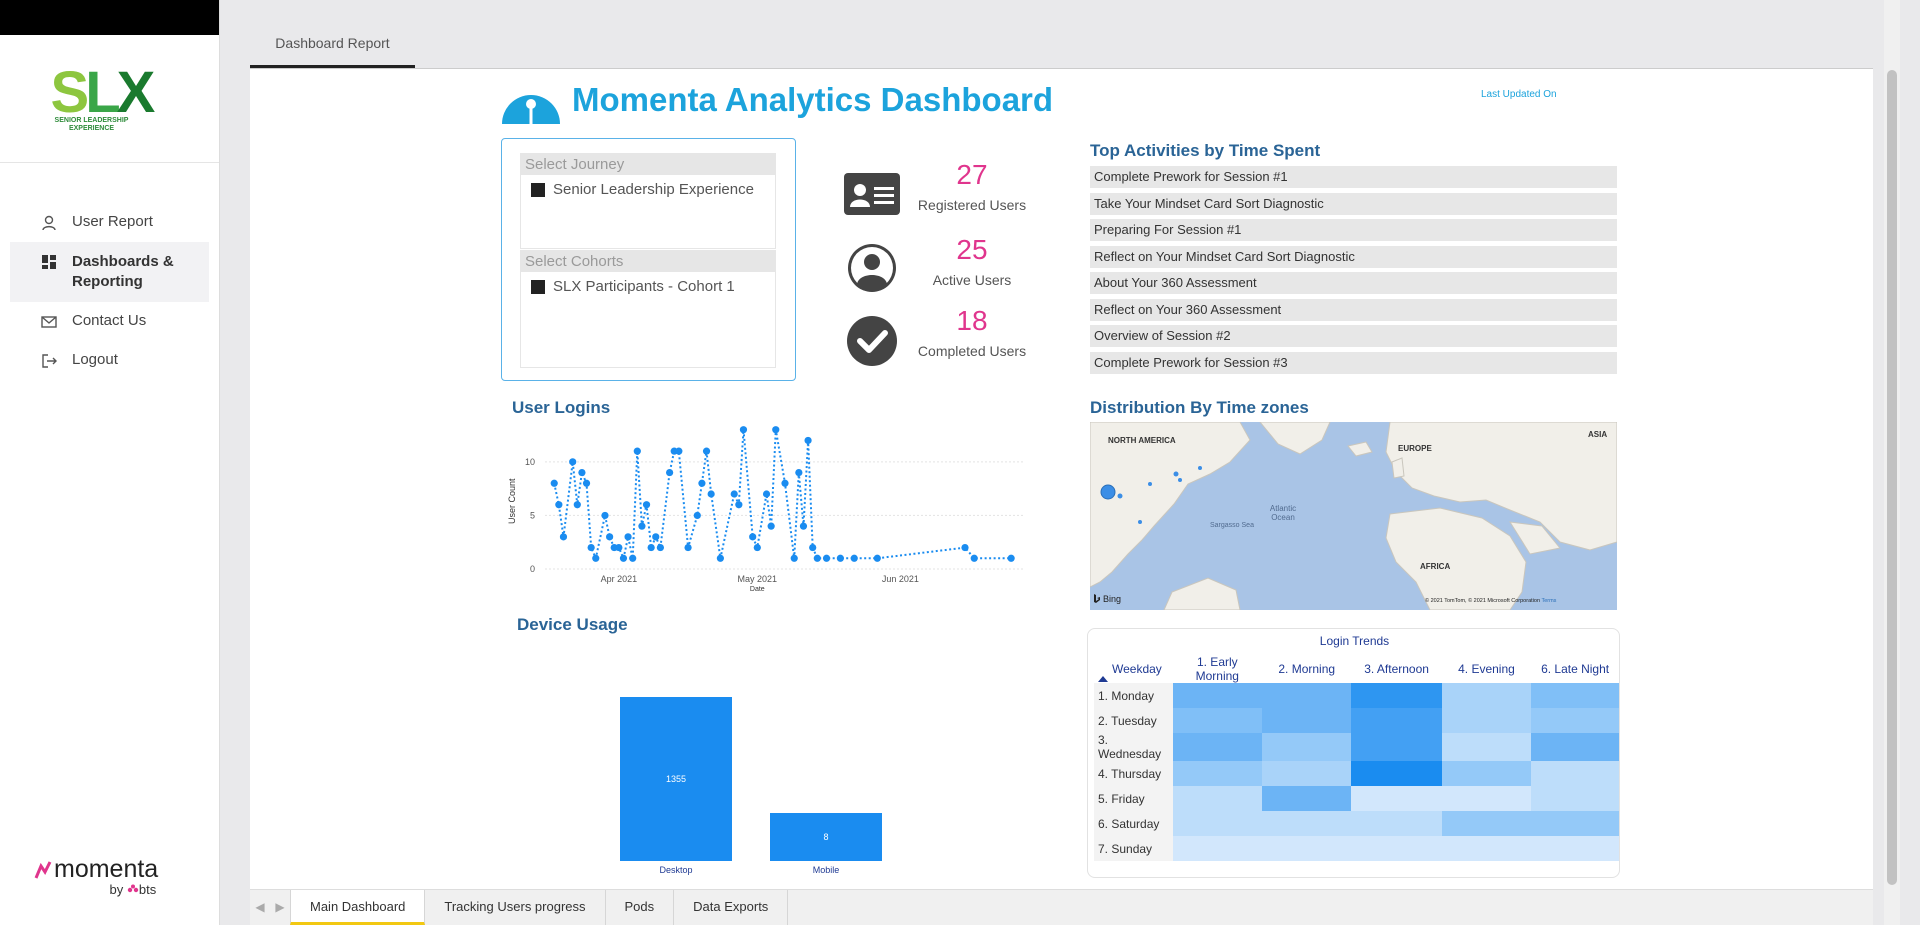 The image size is (1920, 925). I want to click on list-item: About Your 360 Assessment, so click(1353, 283).